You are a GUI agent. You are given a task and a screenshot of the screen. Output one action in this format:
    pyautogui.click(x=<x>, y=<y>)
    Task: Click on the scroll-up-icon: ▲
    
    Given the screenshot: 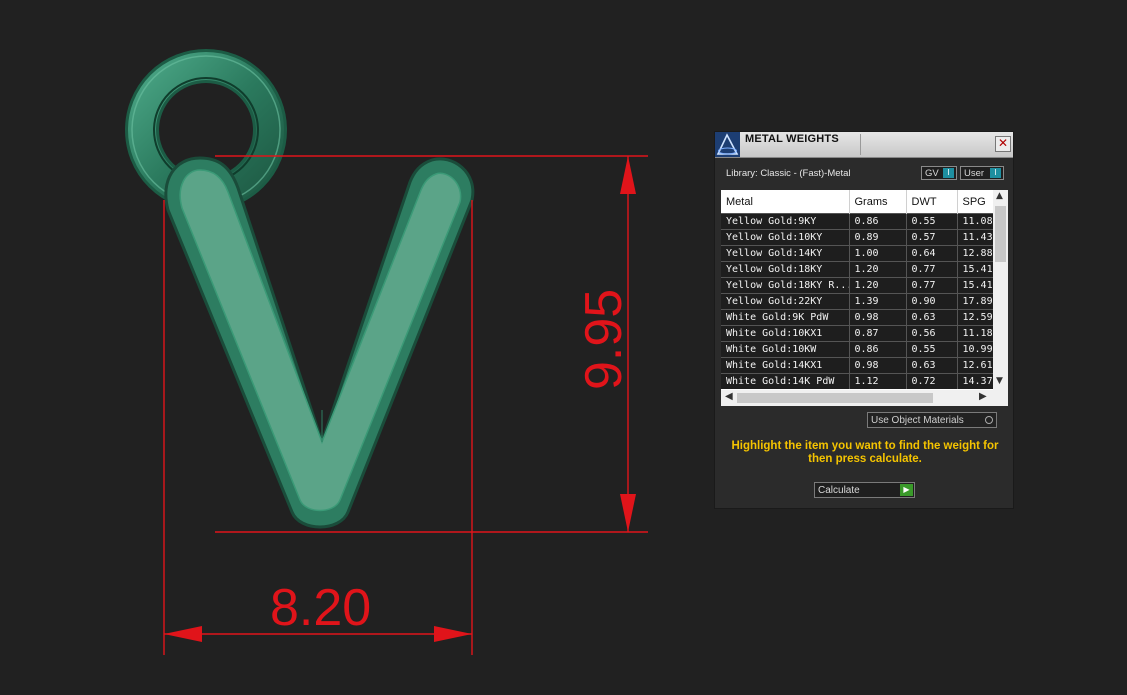 What is the action you would take?
    pyautogui.click(x=999, y=196)
    